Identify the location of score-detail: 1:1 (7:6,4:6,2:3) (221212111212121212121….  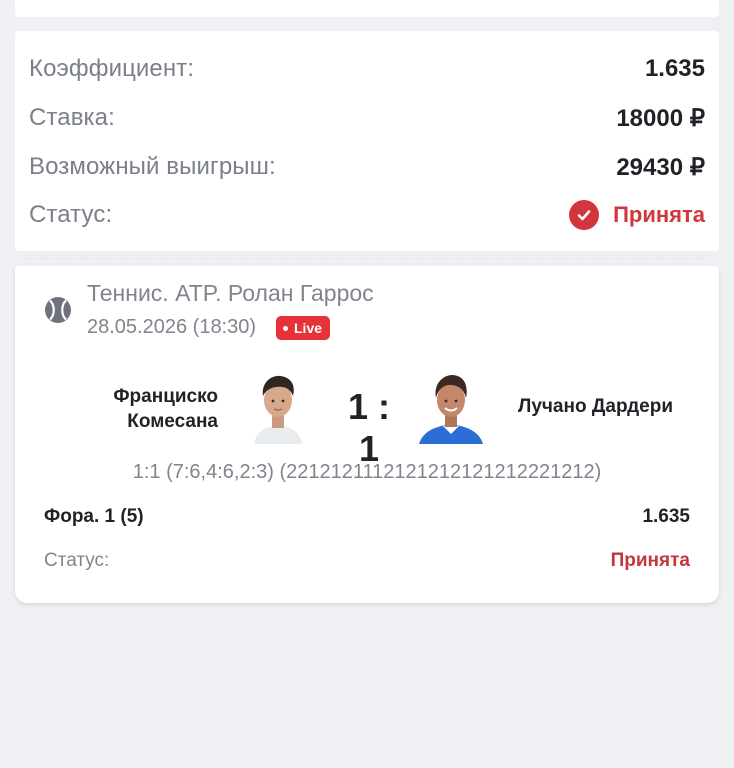
(367, 472).